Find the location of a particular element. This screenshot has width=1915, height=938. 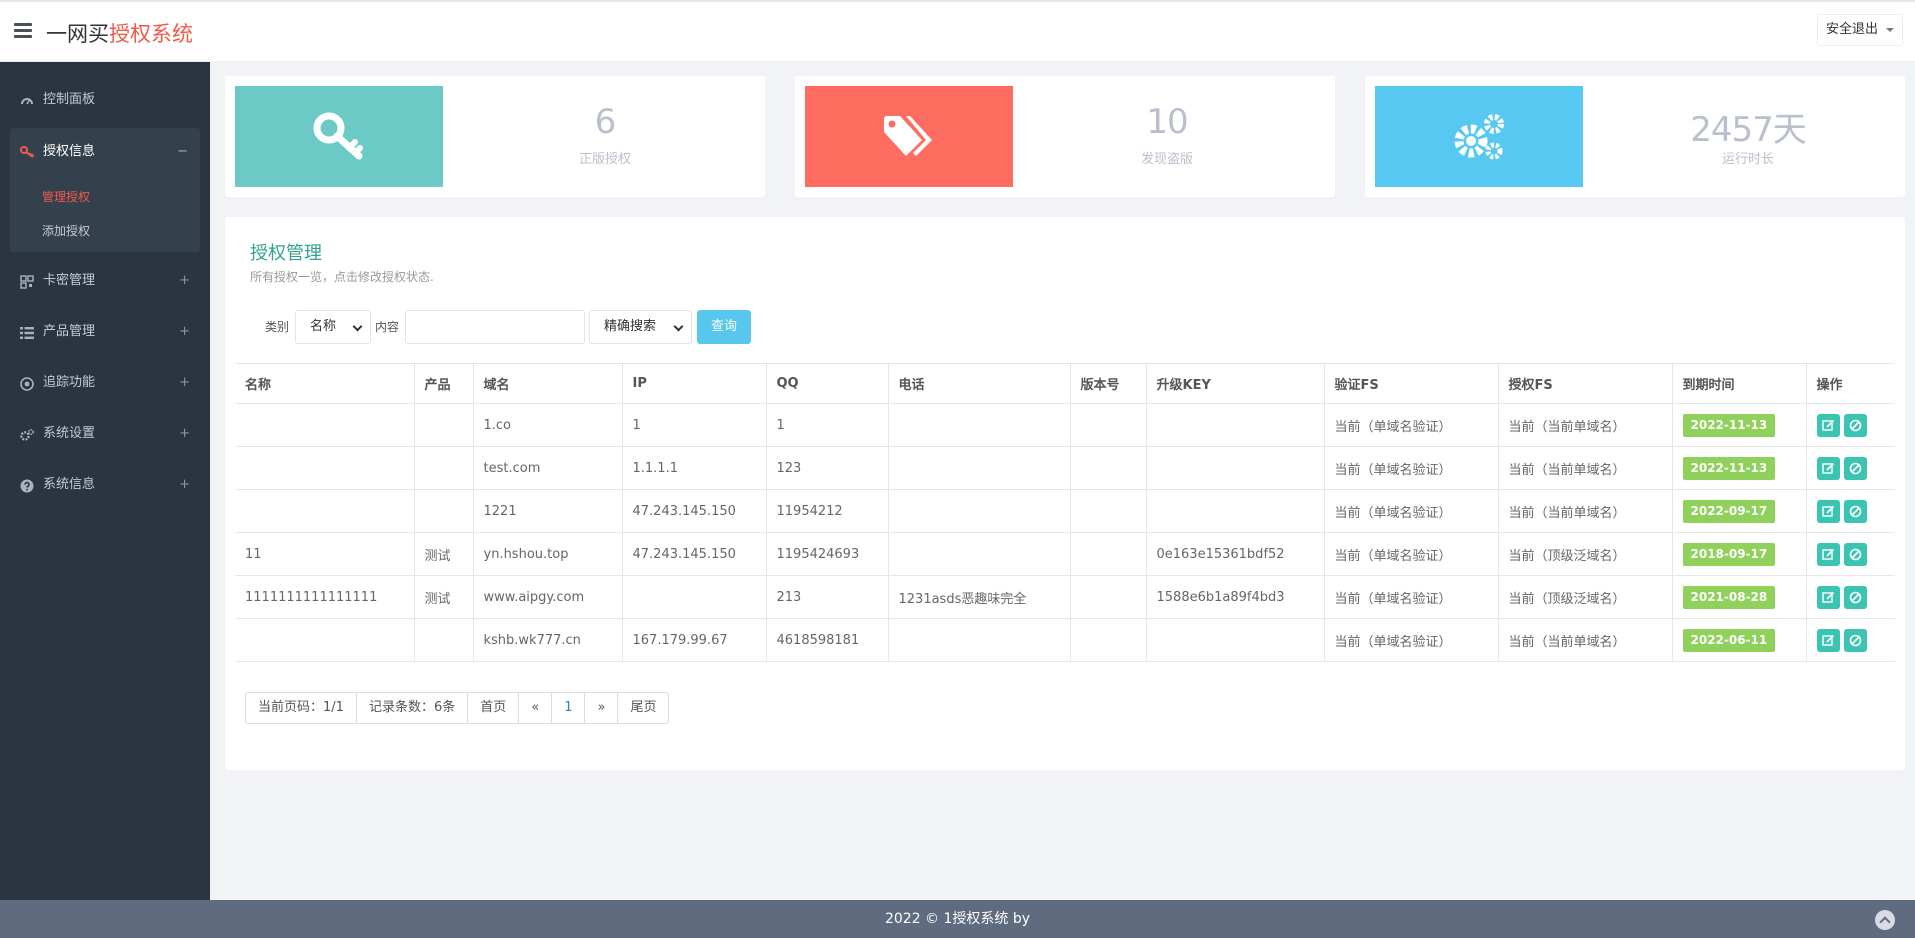

table-cell: 11954212 is located at coordinates (826, 511).